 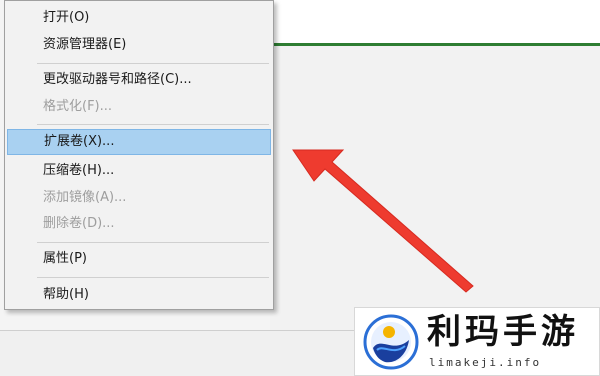 I want to click on watermark-url: limakeji.info, so click(x=485, y=362).